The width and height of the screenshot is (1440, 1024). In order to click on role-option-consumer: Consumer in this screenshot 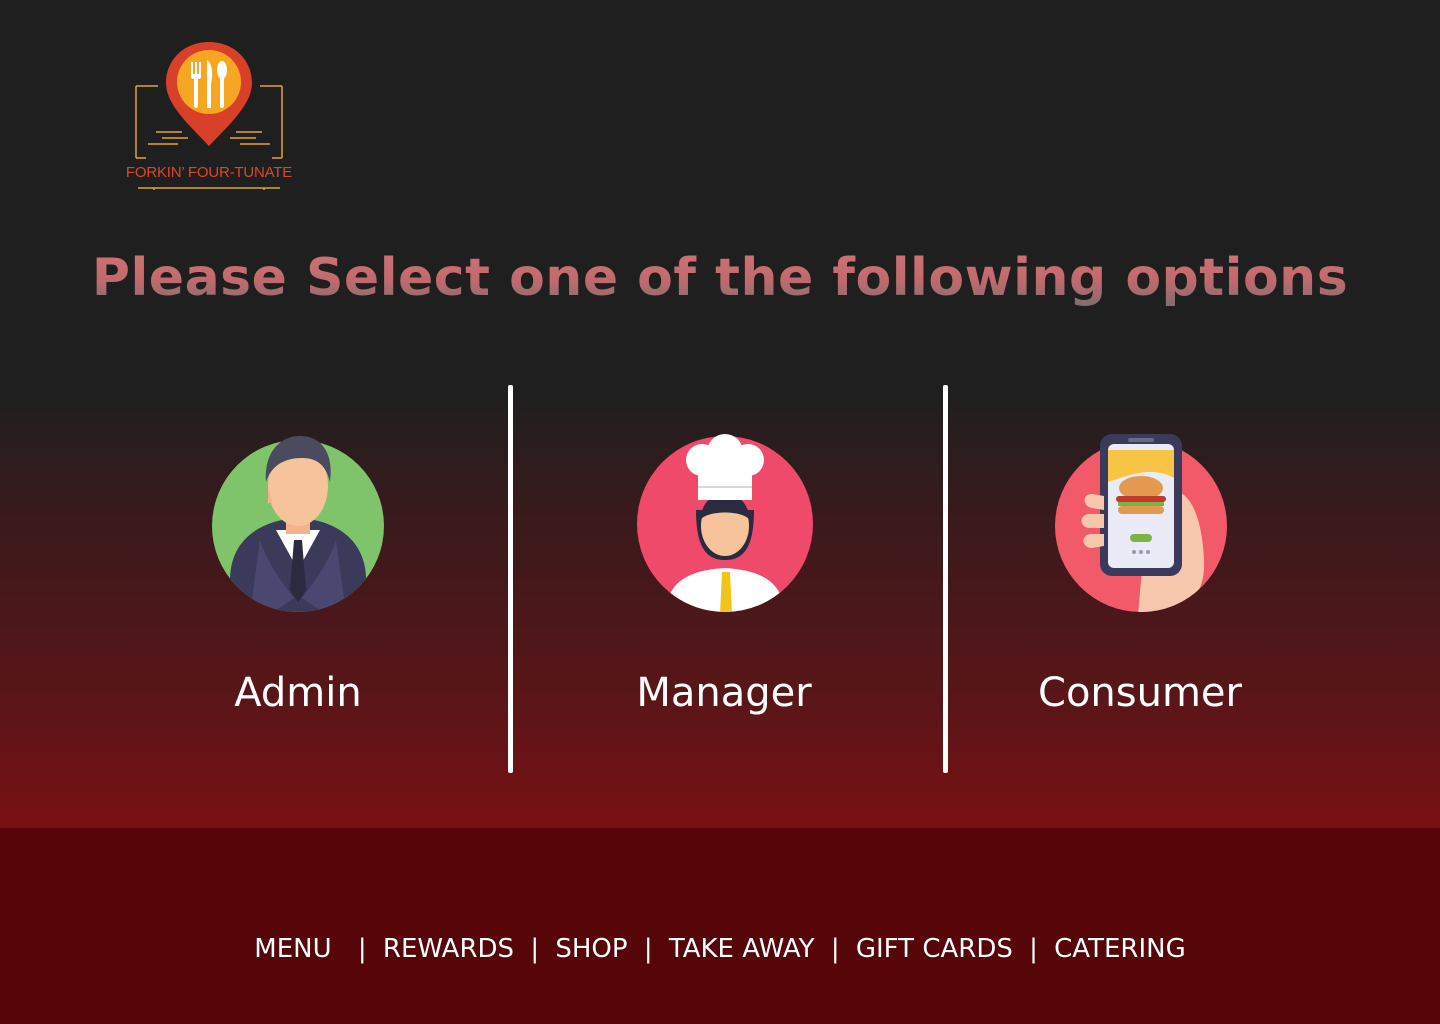, I will do `click(1140, 580)`.